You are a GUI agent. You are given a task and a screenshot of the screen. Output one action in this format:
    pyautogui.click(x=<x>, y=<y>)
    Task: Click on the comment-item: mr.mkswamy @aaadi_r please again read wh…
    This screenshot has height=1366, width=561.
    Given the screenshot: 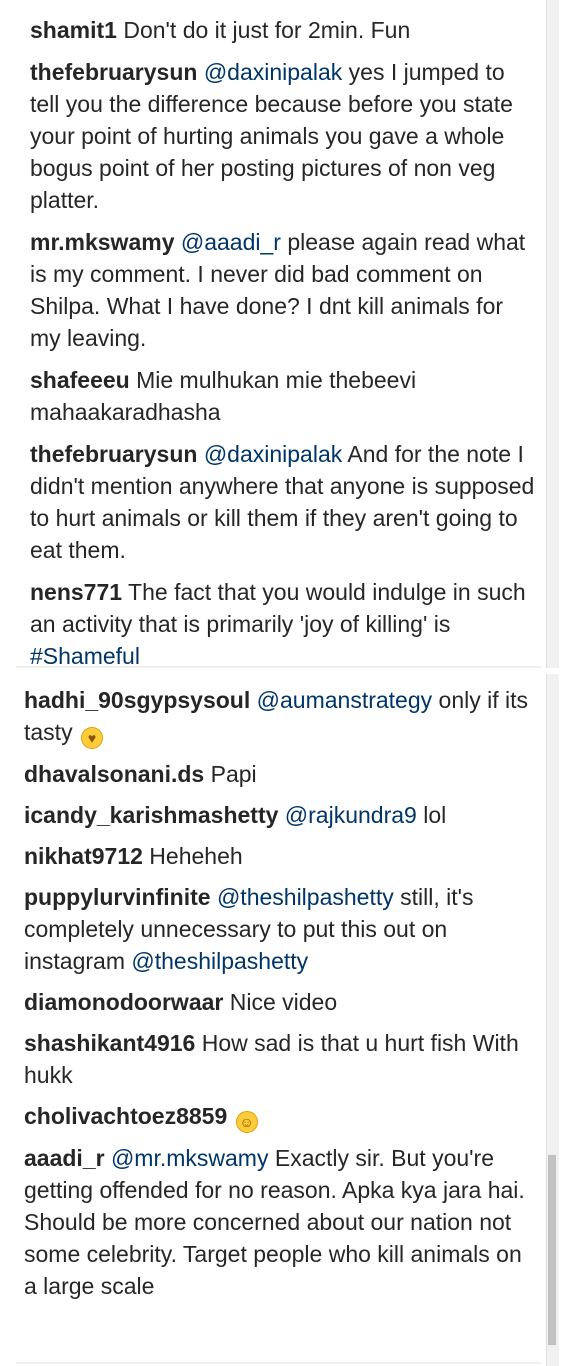 What is the action you would take?
    pyautogui.click(x=282, y=290)
    